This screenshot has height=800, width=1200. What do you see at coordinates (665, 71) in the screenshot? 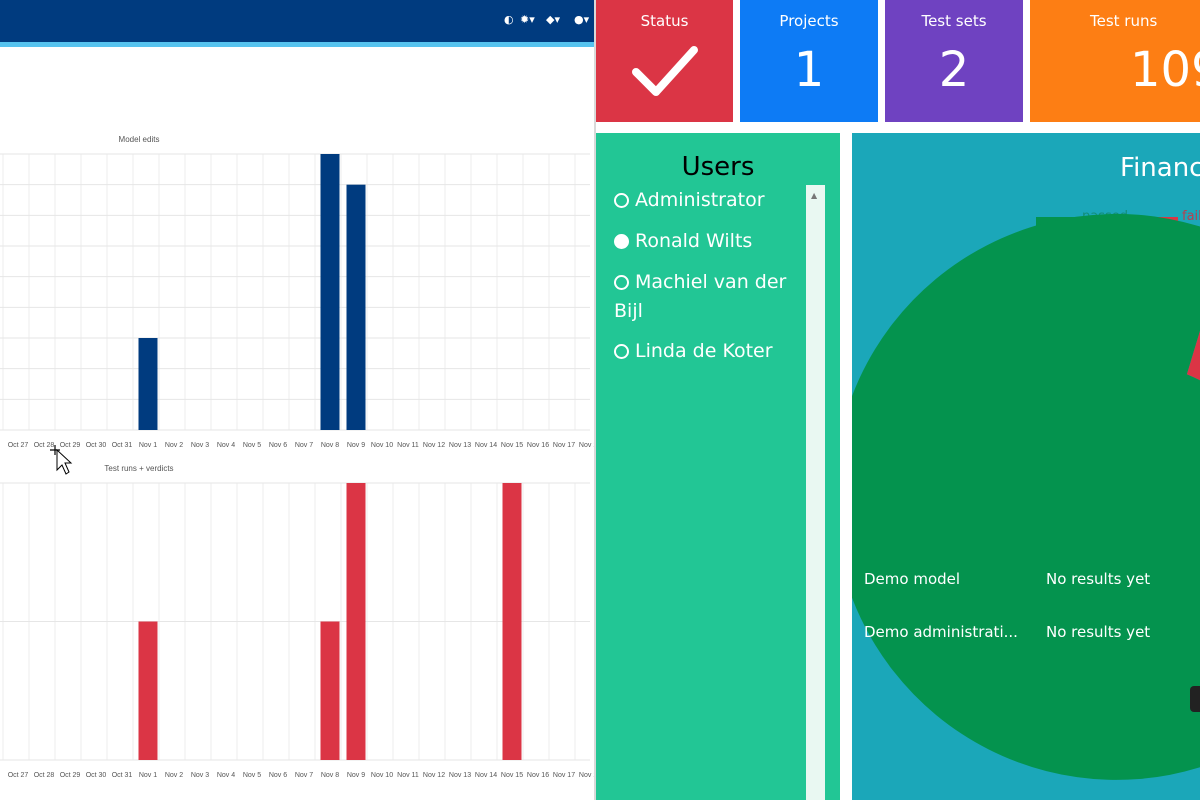
I see `checkmark-icon` at bounding box center [665, 71].